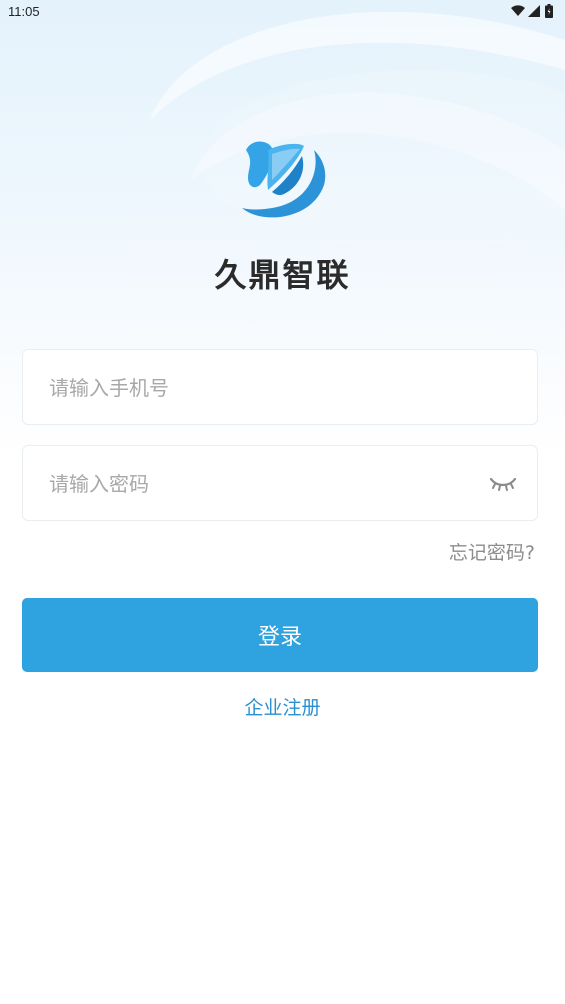 This screenshot has height=1004, width=565. What do you see at coordinates (492, 551) in the screenshot?
I see `forgot-password-link: 忘记密码?` at bounding box center [492, 551].